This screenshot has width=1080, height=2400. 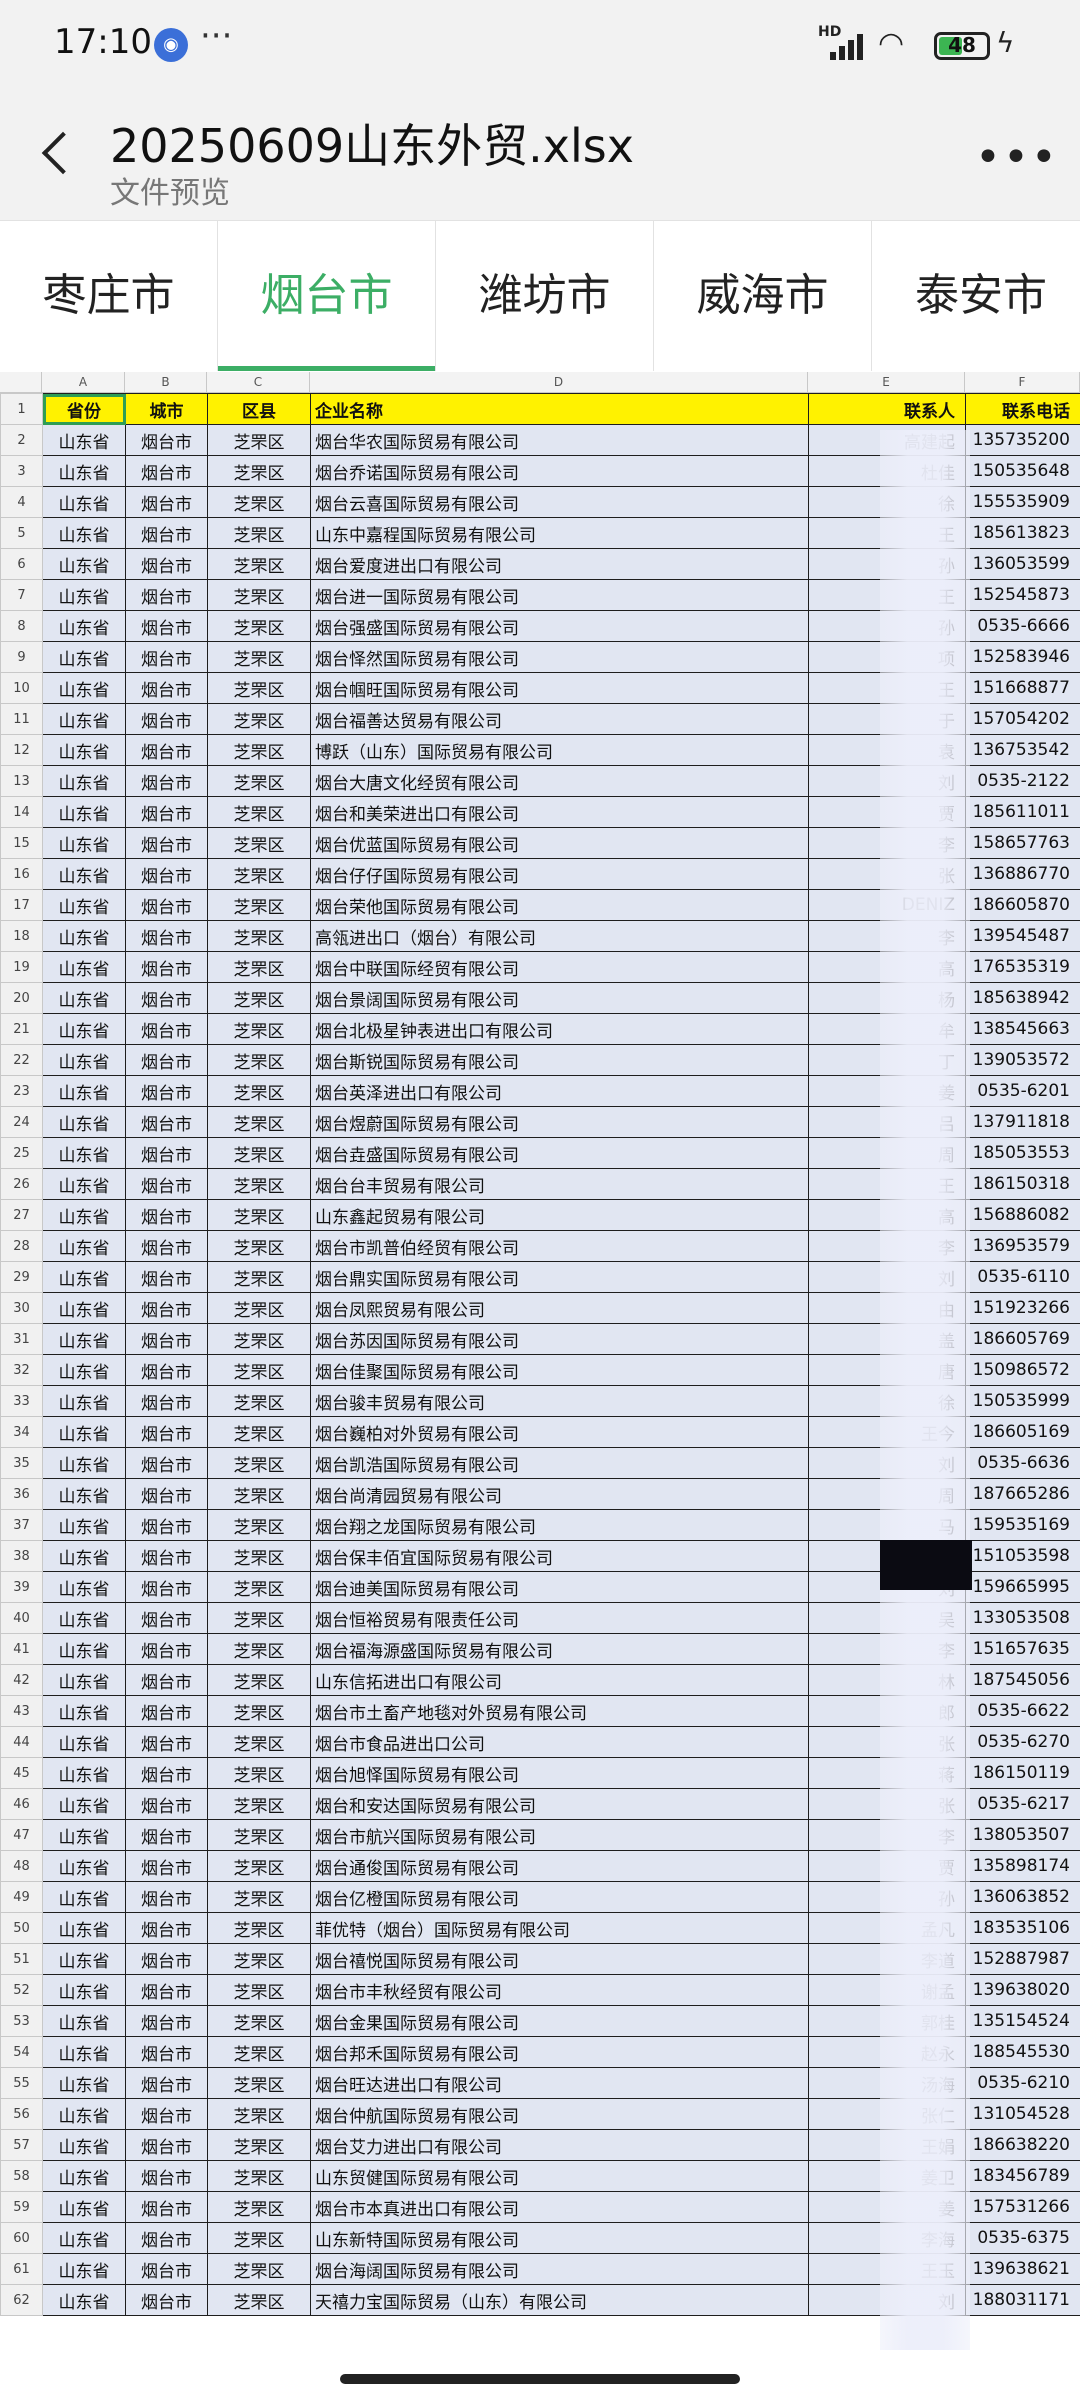 I want to click on table-cell: 烟台台丰贸易有限公司, so click(x=559, y=1184).